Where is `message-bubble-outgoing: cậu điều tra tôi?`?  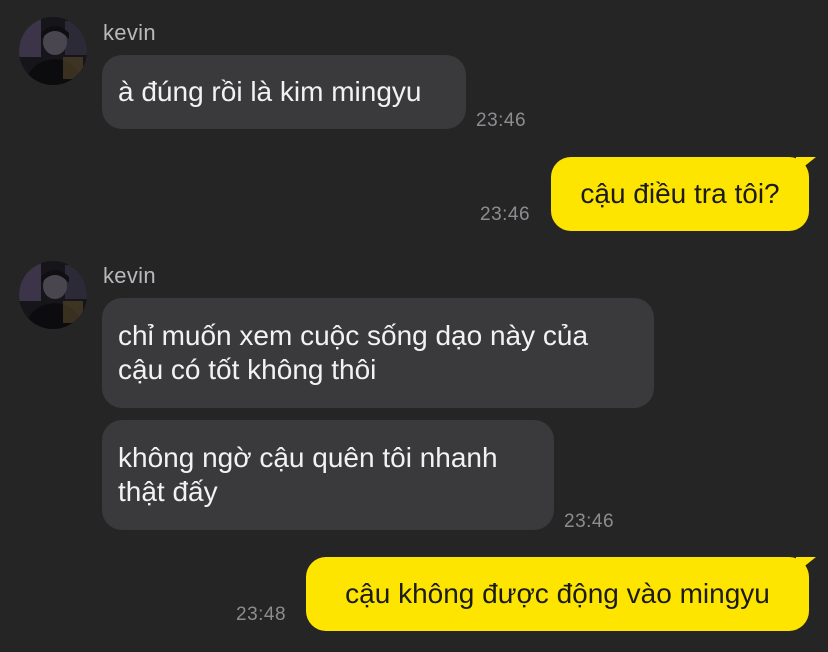 message-bubble-outgoing: cậu điều tra tôi? is located at coordinates (680, 194).